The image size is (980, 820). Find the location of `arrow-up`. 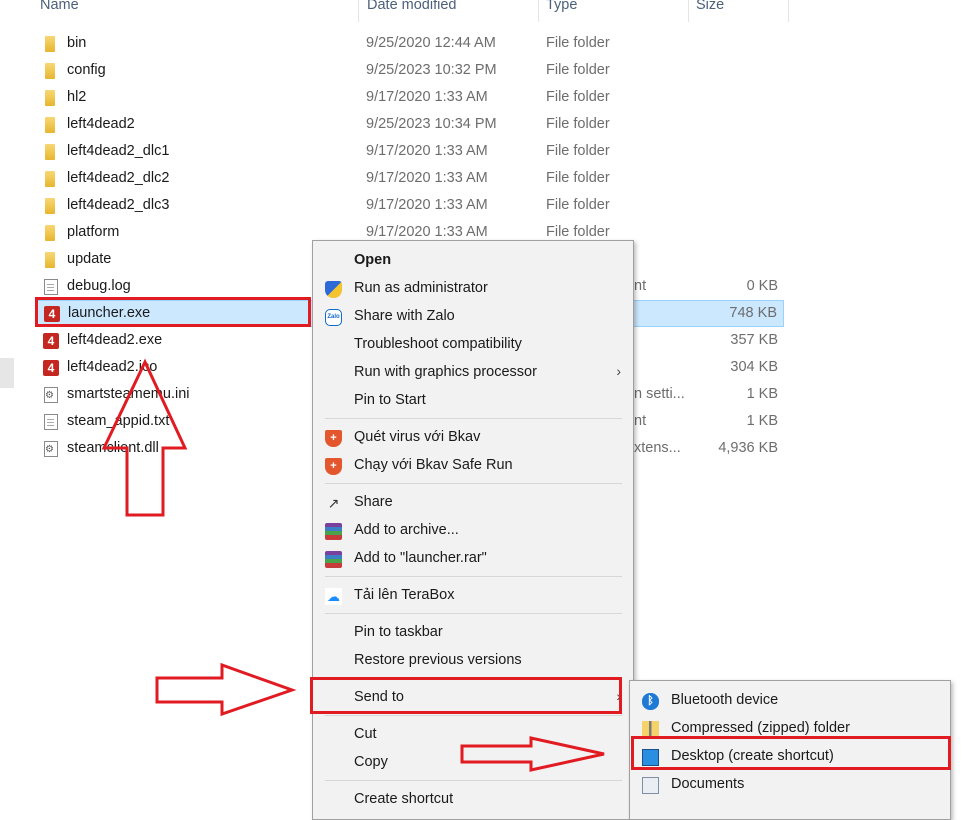

arrow-up is located at coordinates (144, 437).